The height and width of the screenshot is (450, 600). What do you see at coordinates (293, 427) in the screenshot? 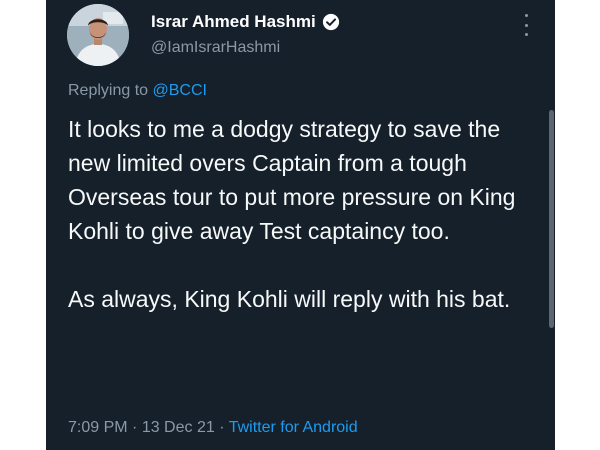
I see `tweet-source-link: Twitter for Android` at bounding box center [293, 427].